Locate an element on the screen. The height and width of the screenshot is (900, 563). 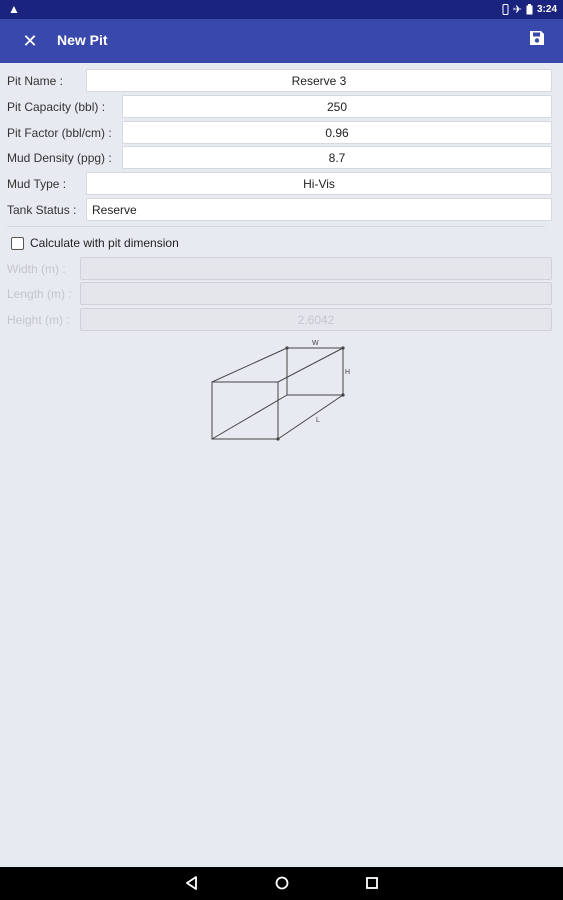
pit-factor-label: Pit Factor (bbl/cm) : is located at coordinates (59, 133).